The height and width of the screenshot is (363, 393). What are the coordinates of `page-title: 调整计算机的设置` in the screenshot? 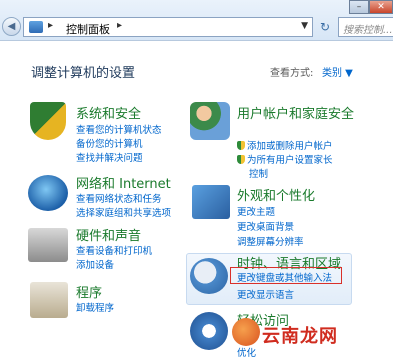 It's located at (83, 73).